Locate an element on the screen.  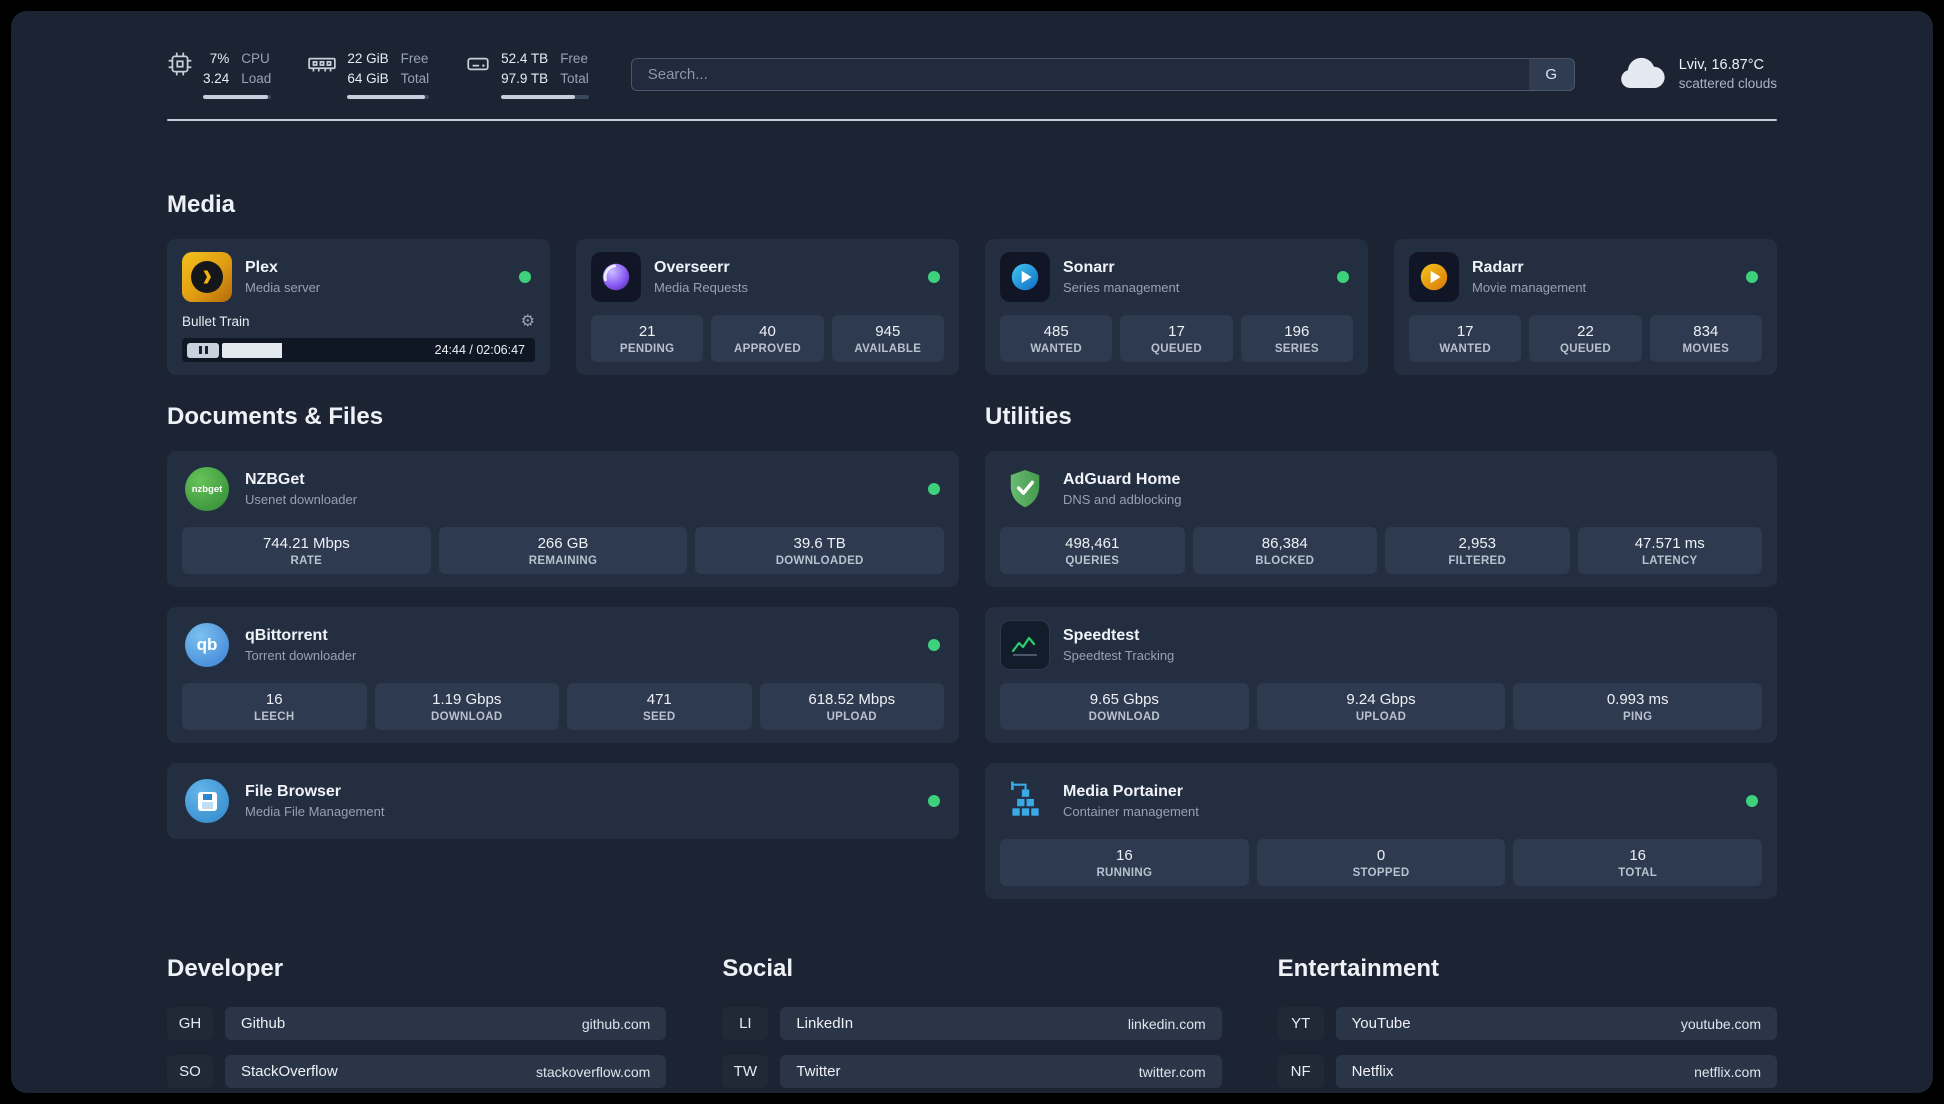
bookmark-name: LinkedIn is located at coordinates (825, 1024).